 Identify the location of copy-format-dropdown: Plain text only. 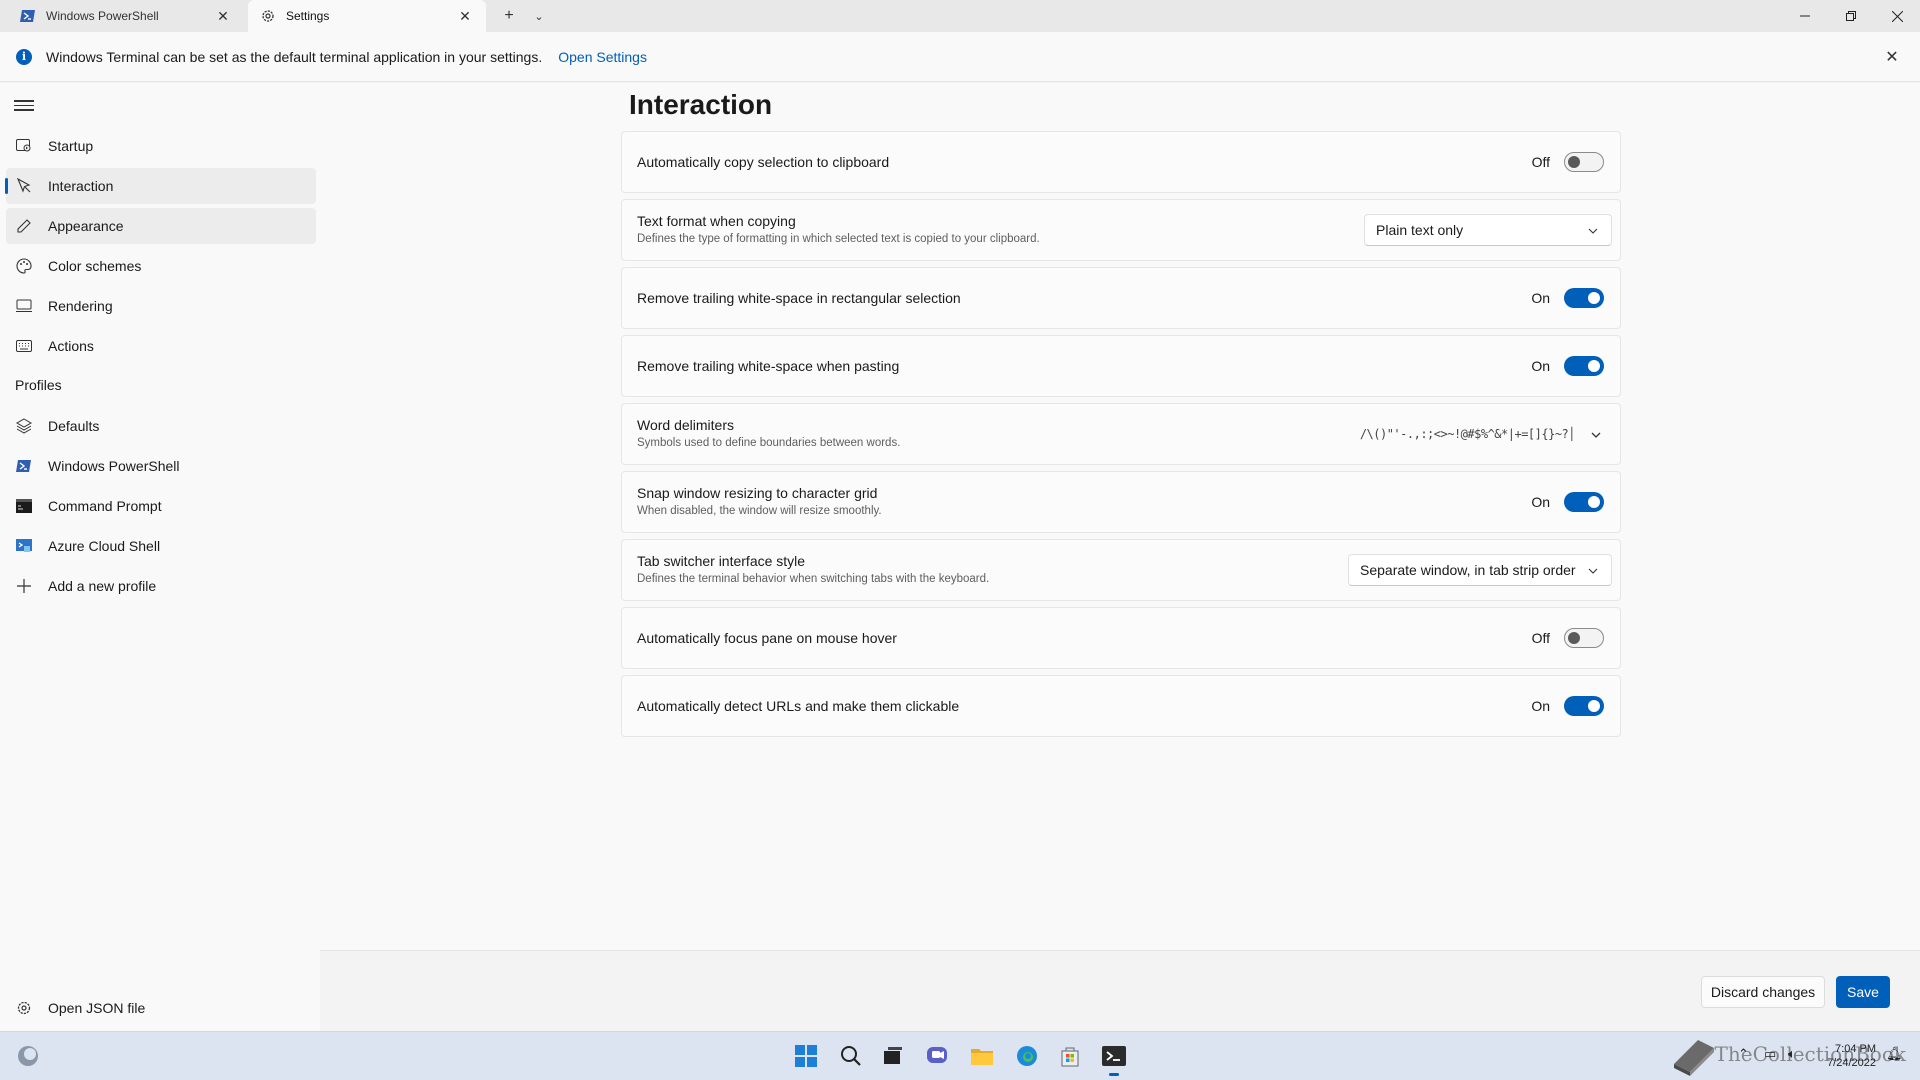
(1488, 230).